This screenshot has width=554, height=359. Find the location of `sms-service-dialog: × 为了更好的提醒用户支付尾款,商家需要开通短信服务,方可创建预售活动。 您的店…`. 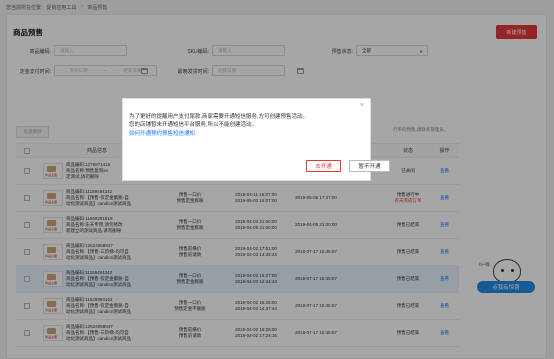

sms-service-dialog: × 为了更好的提醒用户支付尾款,商家需要开通短信服务,方可创建预售活动。 您的店… is located at coordinates (256, 139).